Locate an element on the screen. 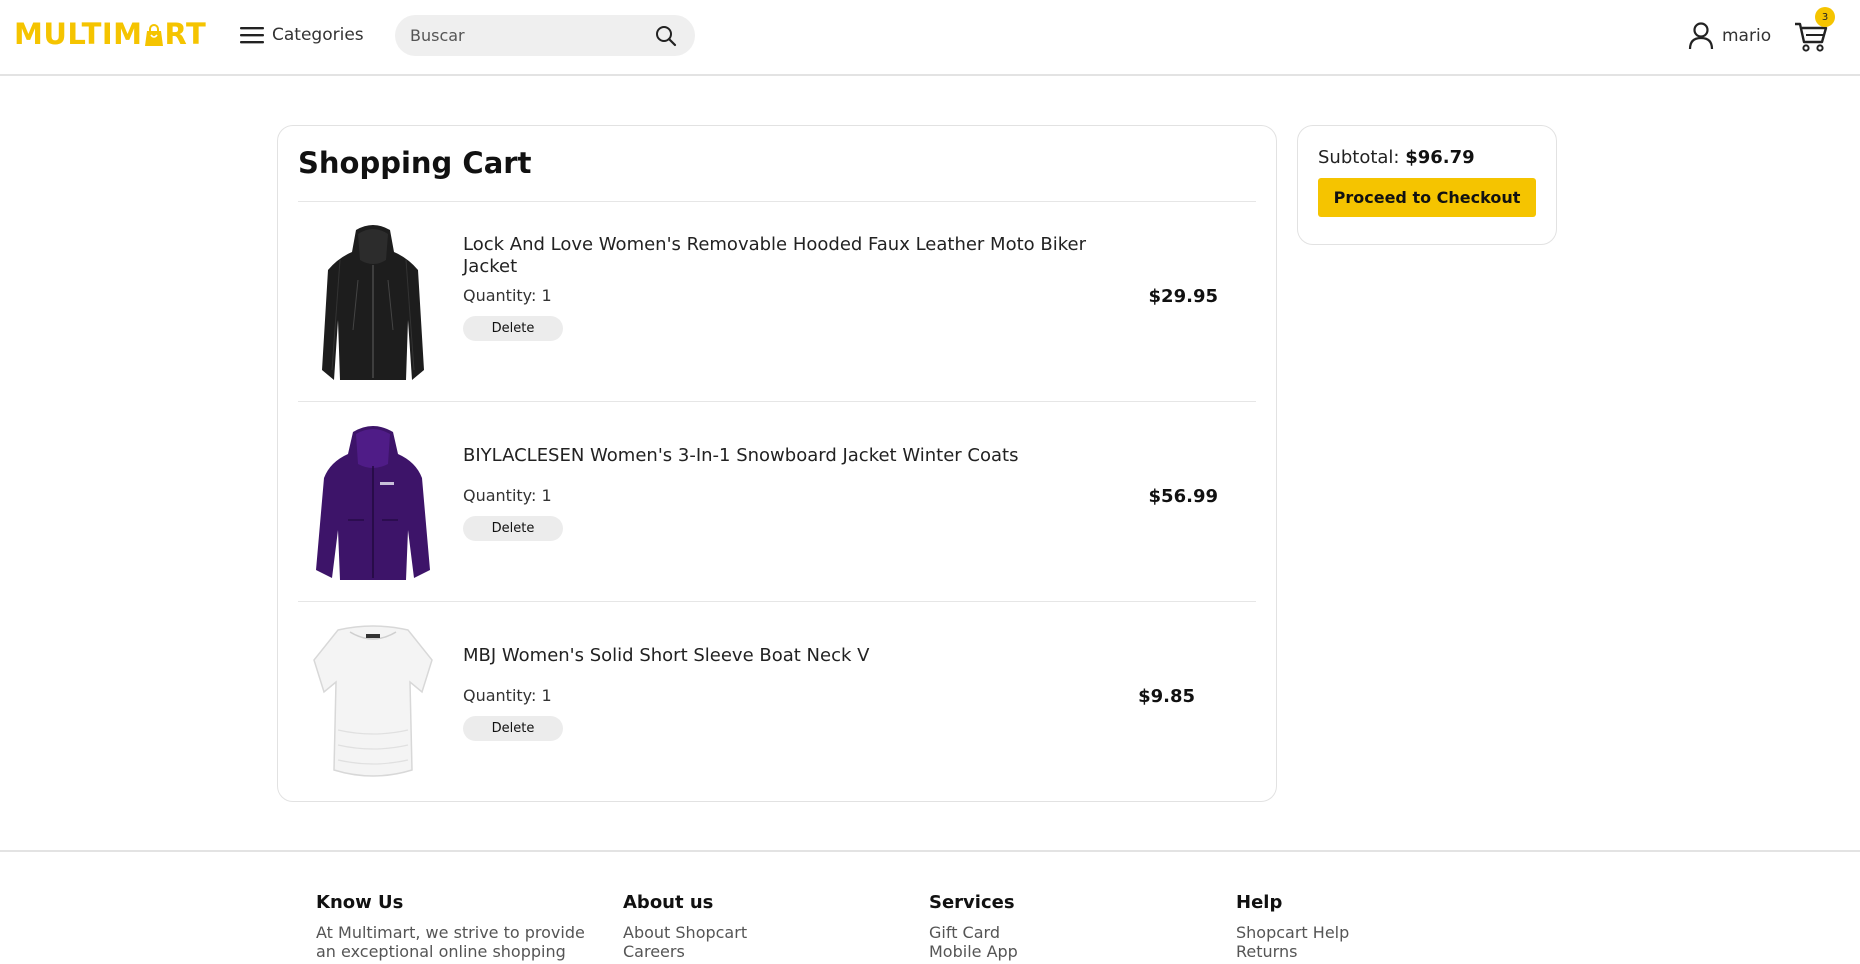 The height and width of the screenshot is (964, 1860). logo-text-start: MULTIM is located at coordinates (78, 34).